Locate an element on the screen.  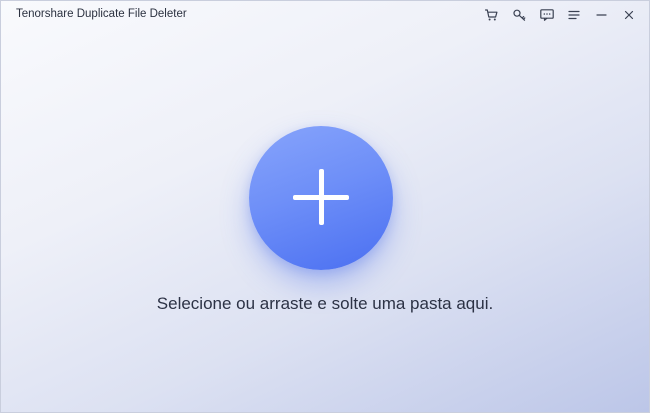
key-icon is located at coordinates (519, 15).